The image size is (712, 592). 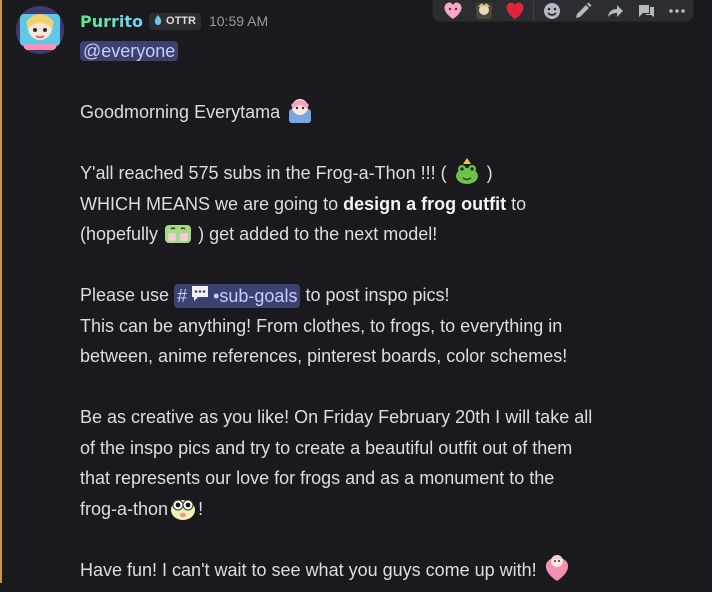 What do you see at coordinates (515, 12) in the screenshot?
I see `red-heart-reaction-icon` at bounding box center [515, 12].